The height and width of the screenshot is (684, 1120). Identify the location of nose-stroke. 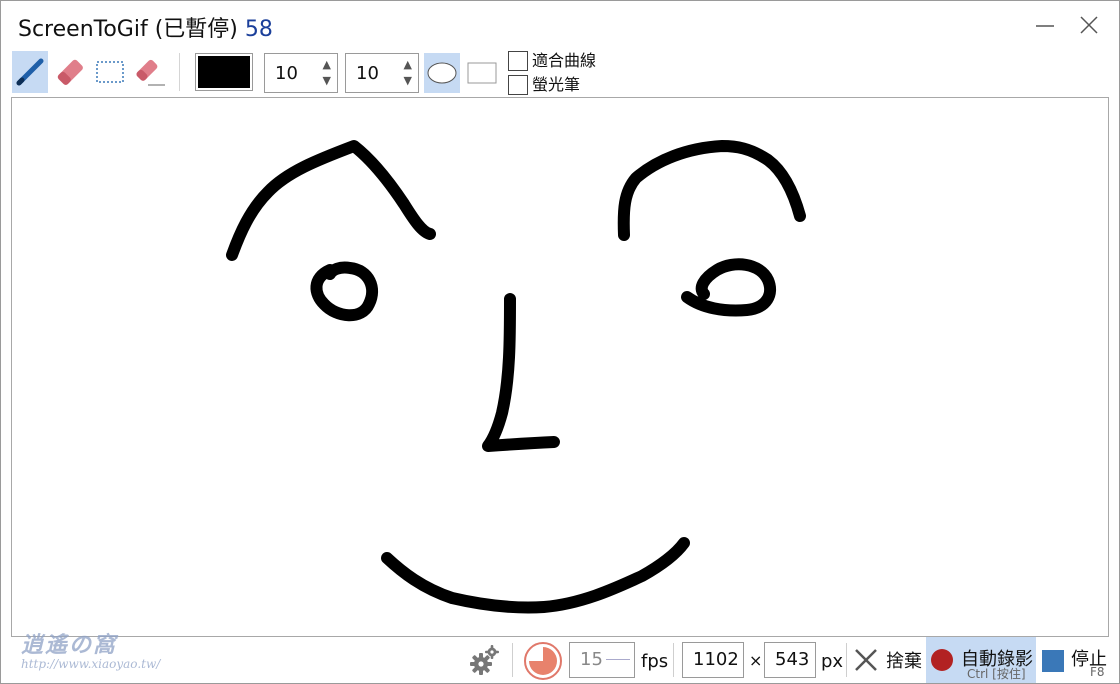
(521, 372).